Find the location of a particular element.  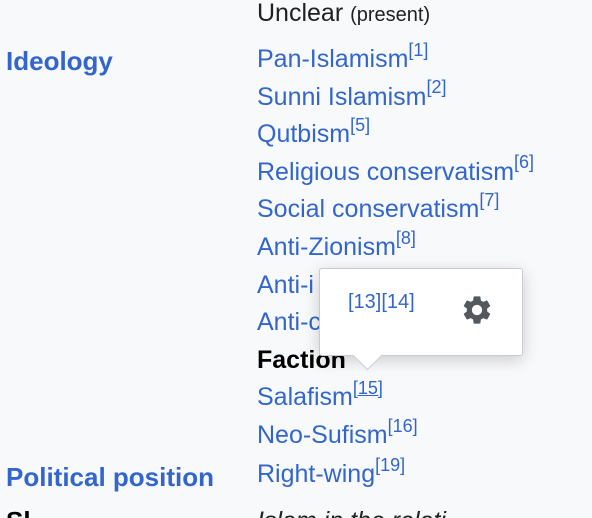

reference-link: [16] is located at coordinates (403, 426).